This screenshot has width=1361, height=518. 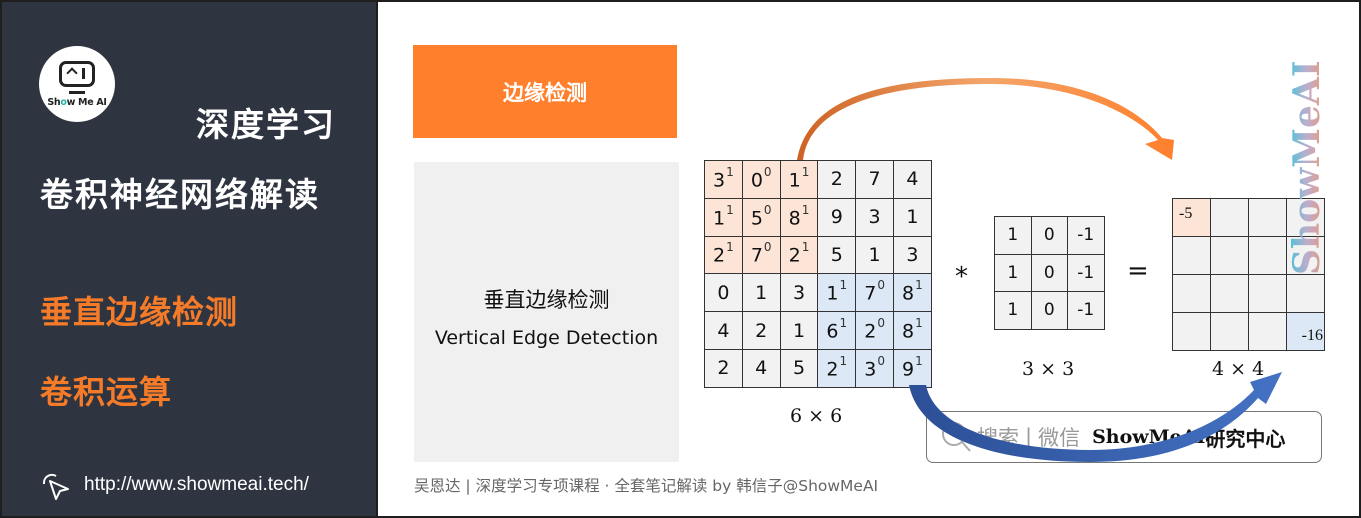 I want to click on input-cell: 61, so click(x=837, y=330).